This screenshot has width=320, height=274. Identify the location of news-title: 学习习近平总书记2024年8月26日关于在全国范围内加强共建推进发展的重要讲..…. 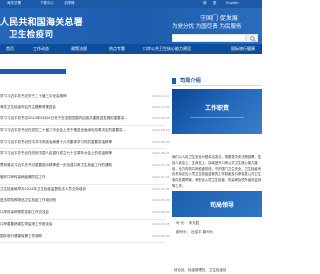
(63, 118).